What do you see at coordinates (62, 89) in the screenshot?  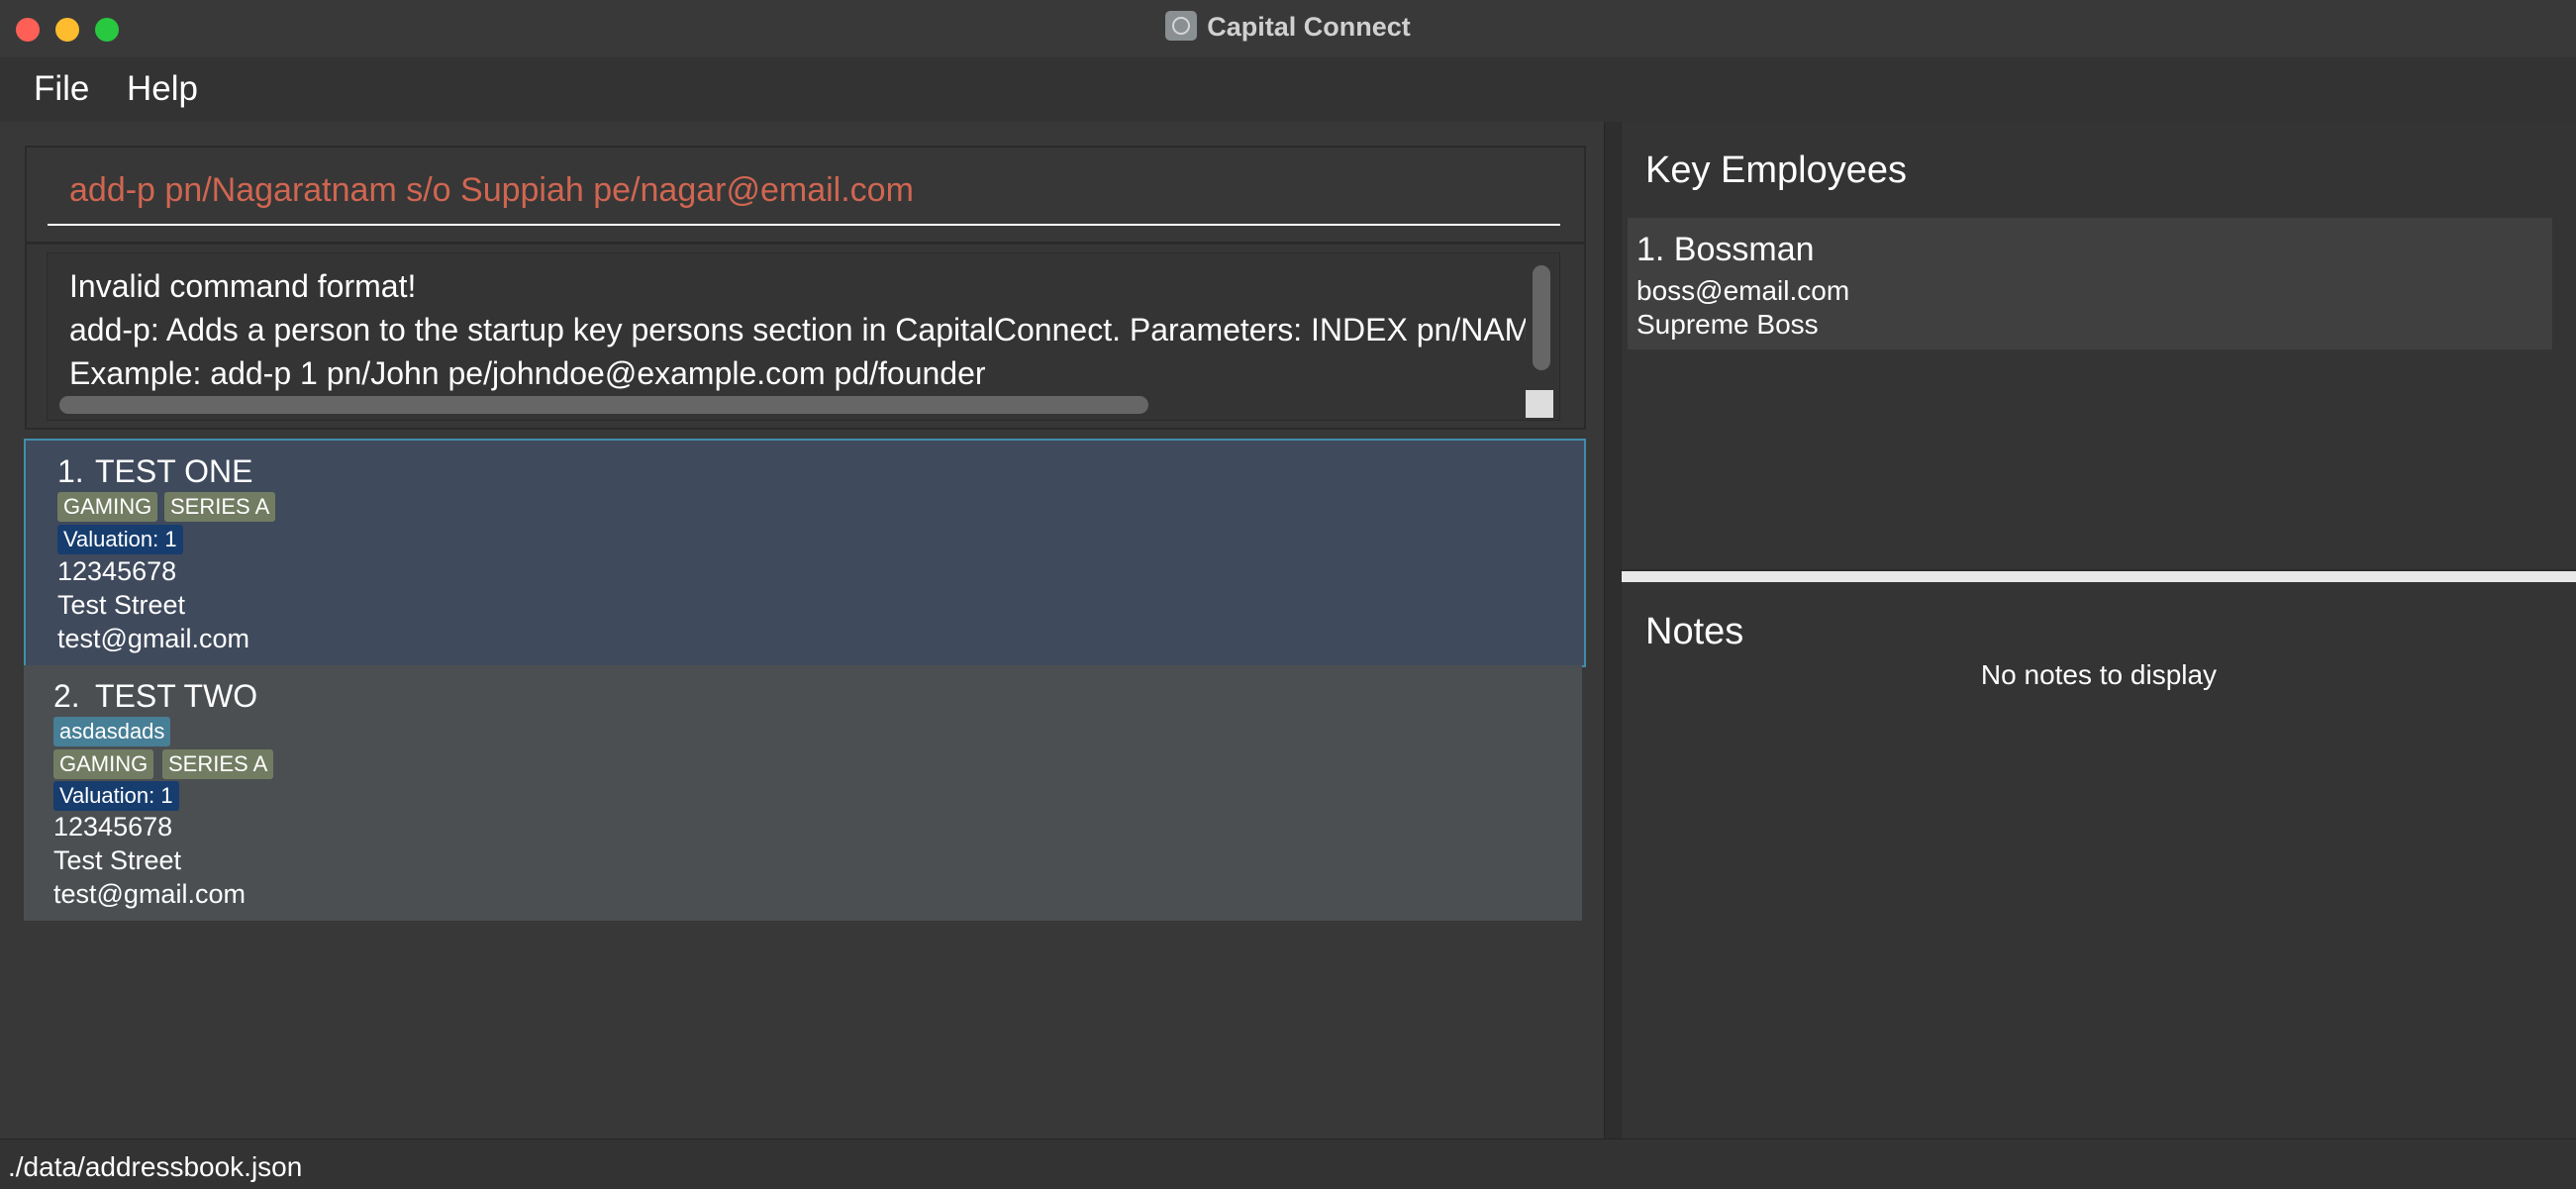 I see `menu-file: File` at bounding box center [62, 89].